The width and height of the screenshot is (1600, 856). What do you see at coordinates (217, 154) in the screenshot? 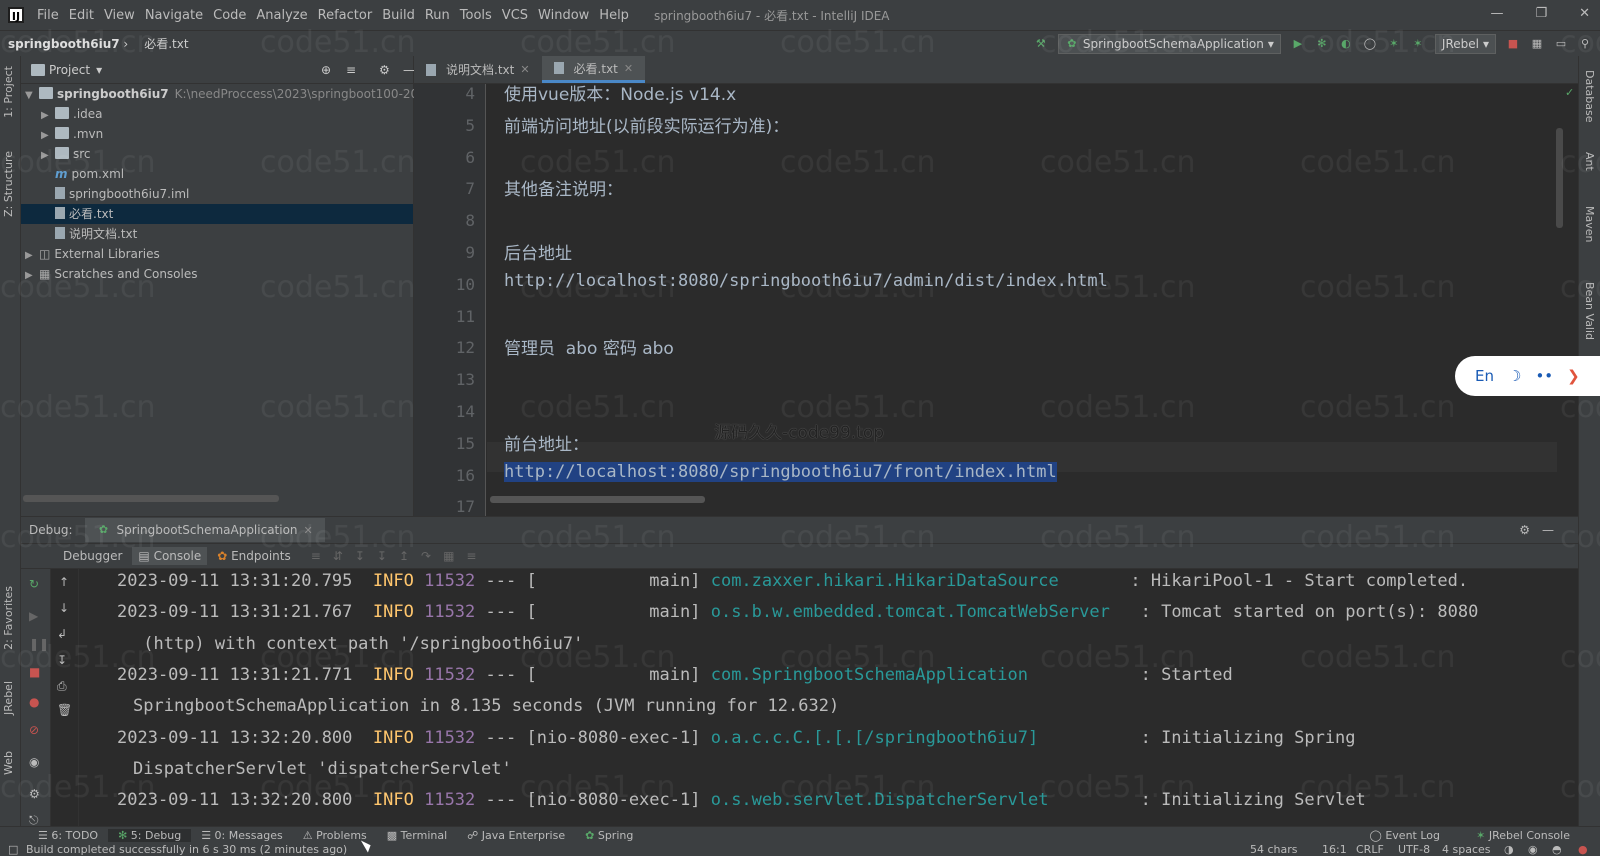
I see `tree-item: ▶ src` at bounding box center [217, 154].